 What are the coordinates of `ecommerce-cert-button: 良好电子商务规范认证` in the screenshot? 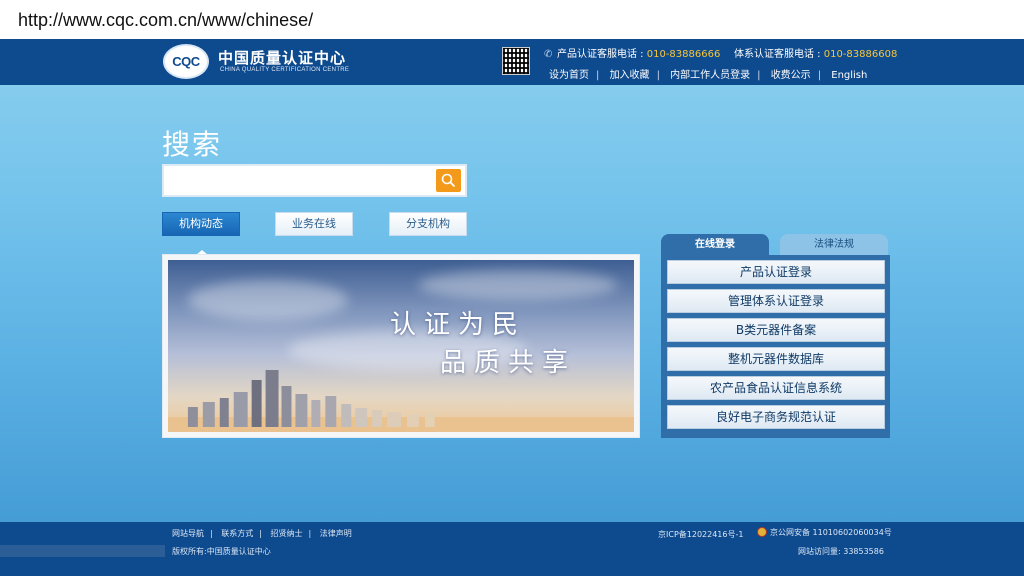 It's located at (776, 417).